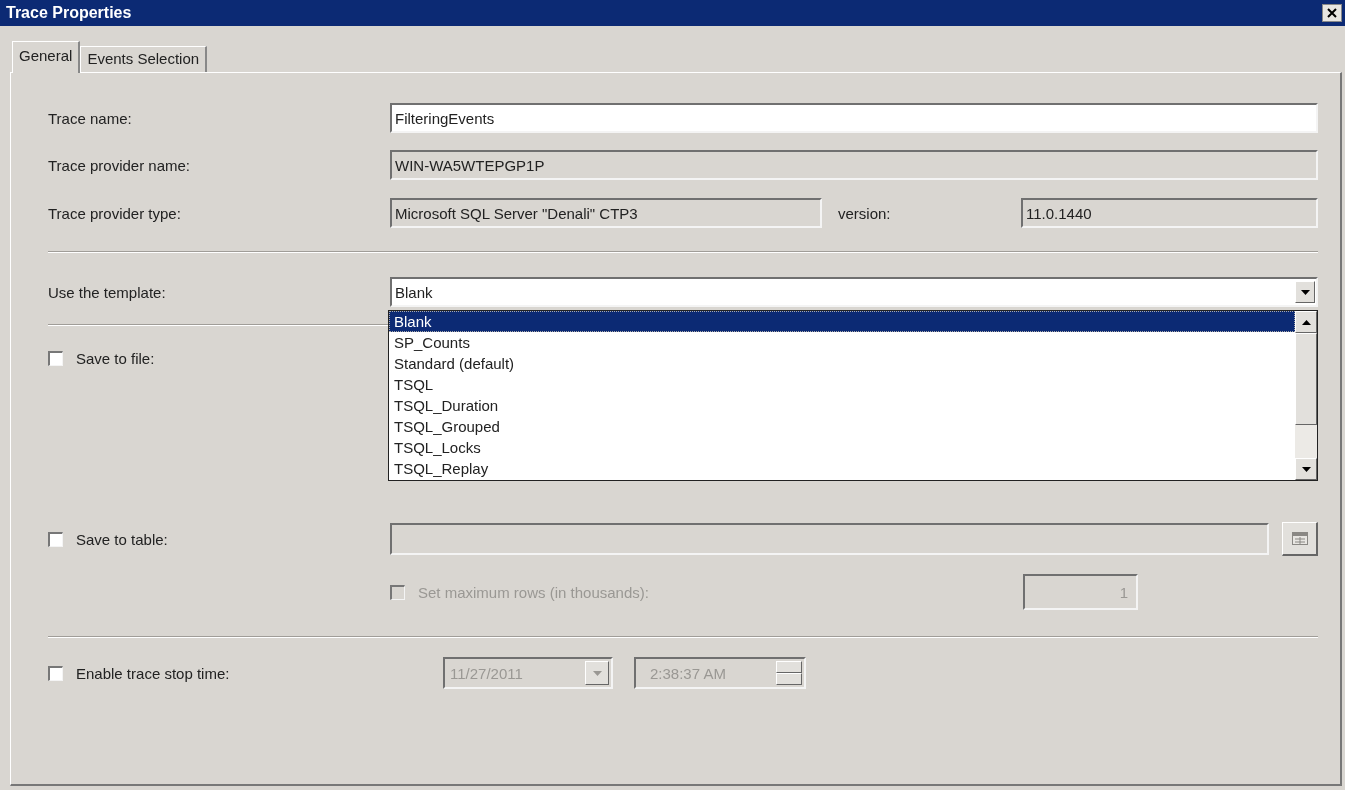 The width and height of the screenshot is (1345, 790). What do you see at coordinates (1306, 469) in the screenshot?
I see `down-arrow-icon` at bounding box center [1306, 469].